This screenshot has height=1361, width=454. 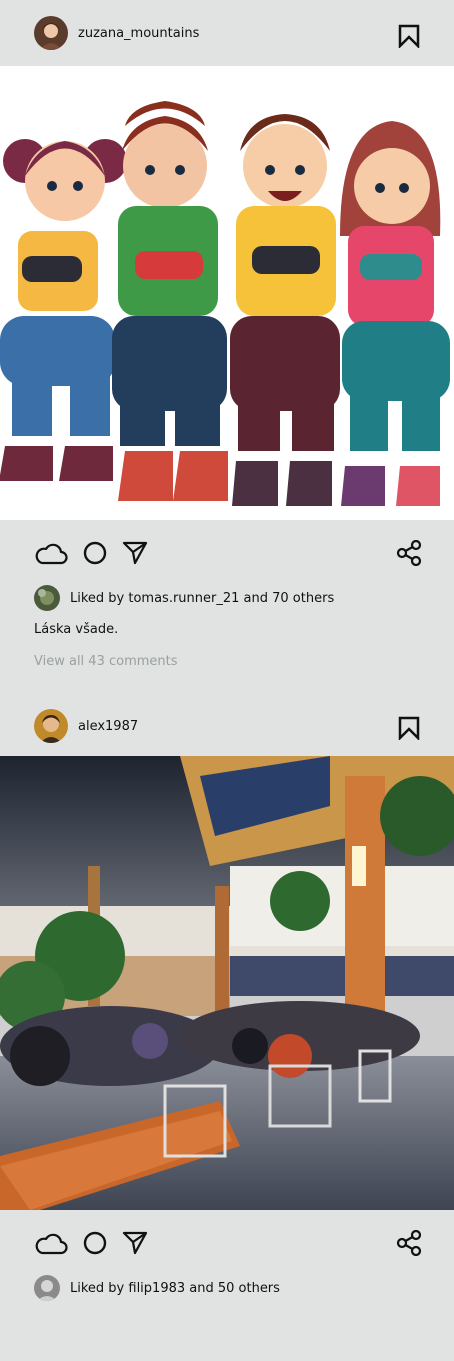 I want to click on avatar-nature-icon, so click(x=47, y=598).